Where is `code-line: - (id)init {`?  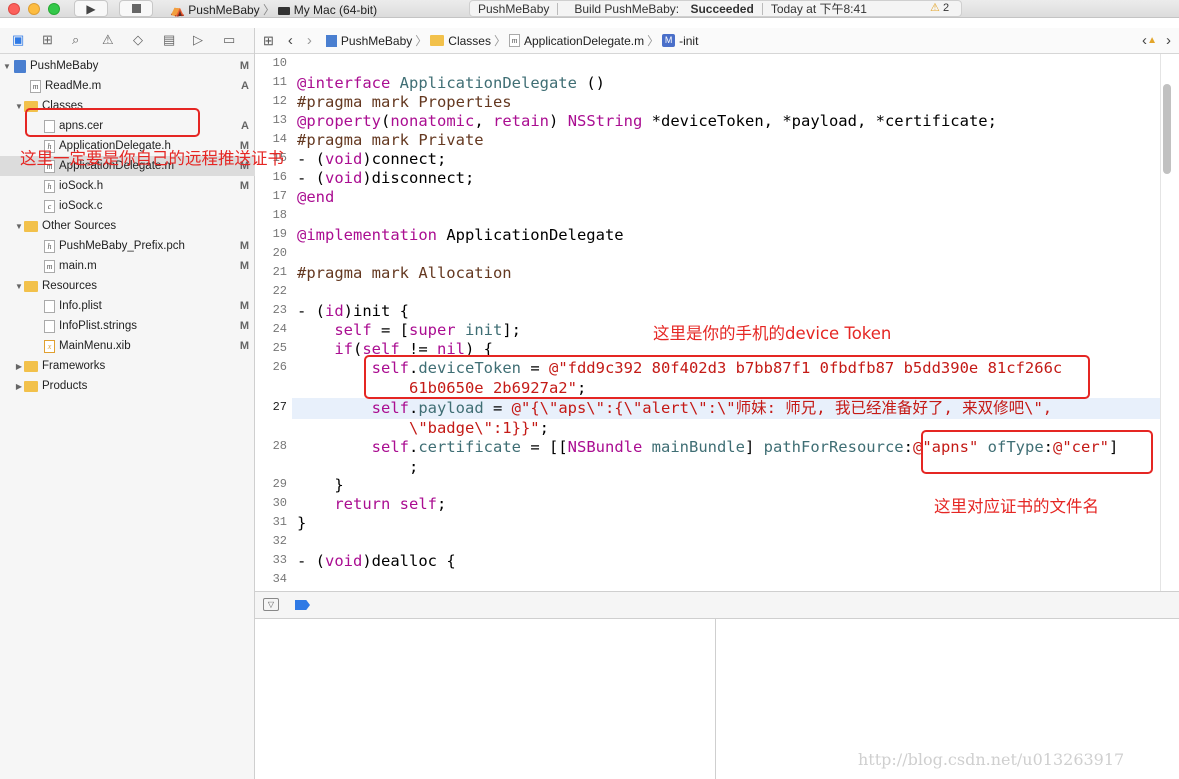 code-line: - (id)init { is located at coordinates (353, 311).